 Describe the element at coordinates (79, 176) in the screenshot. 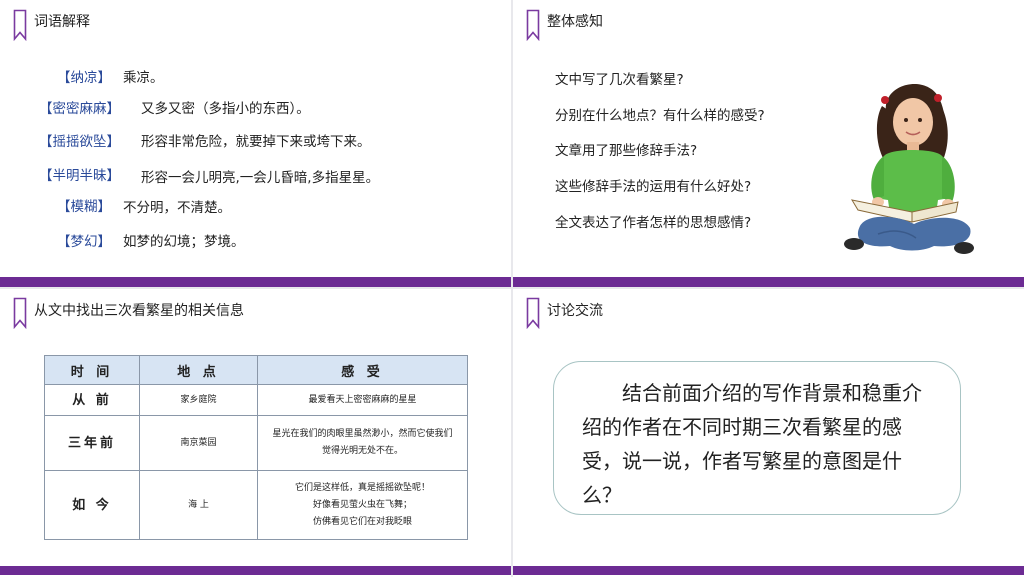

I see `term: 【半明半昧】` at that location.